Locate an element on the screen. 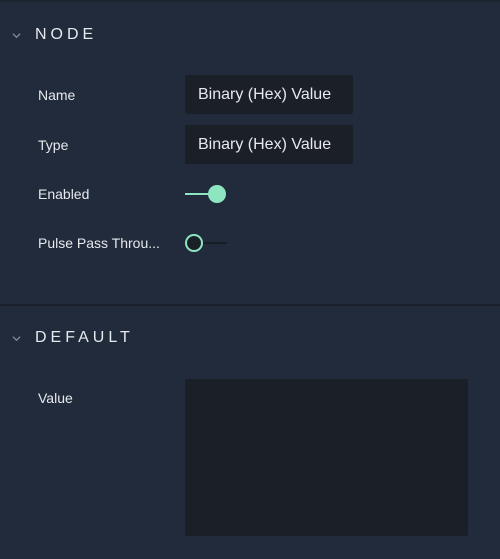 This screenshot has height=559, width=500. section-title: NODE is located at coordinates (66, 34).